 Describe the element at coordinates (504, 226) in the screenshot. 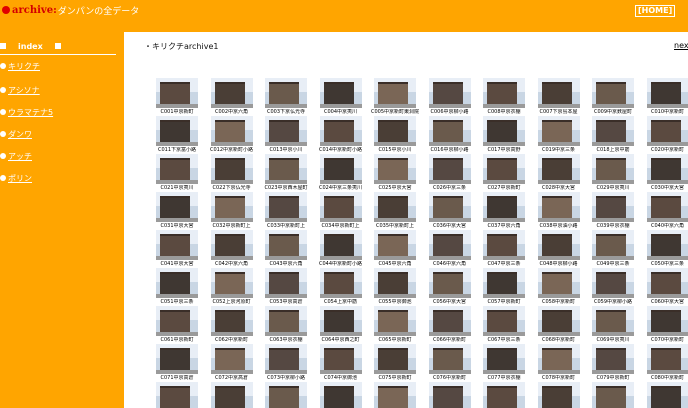

I see `thumbnail-caption: C037中京六角` at that location.